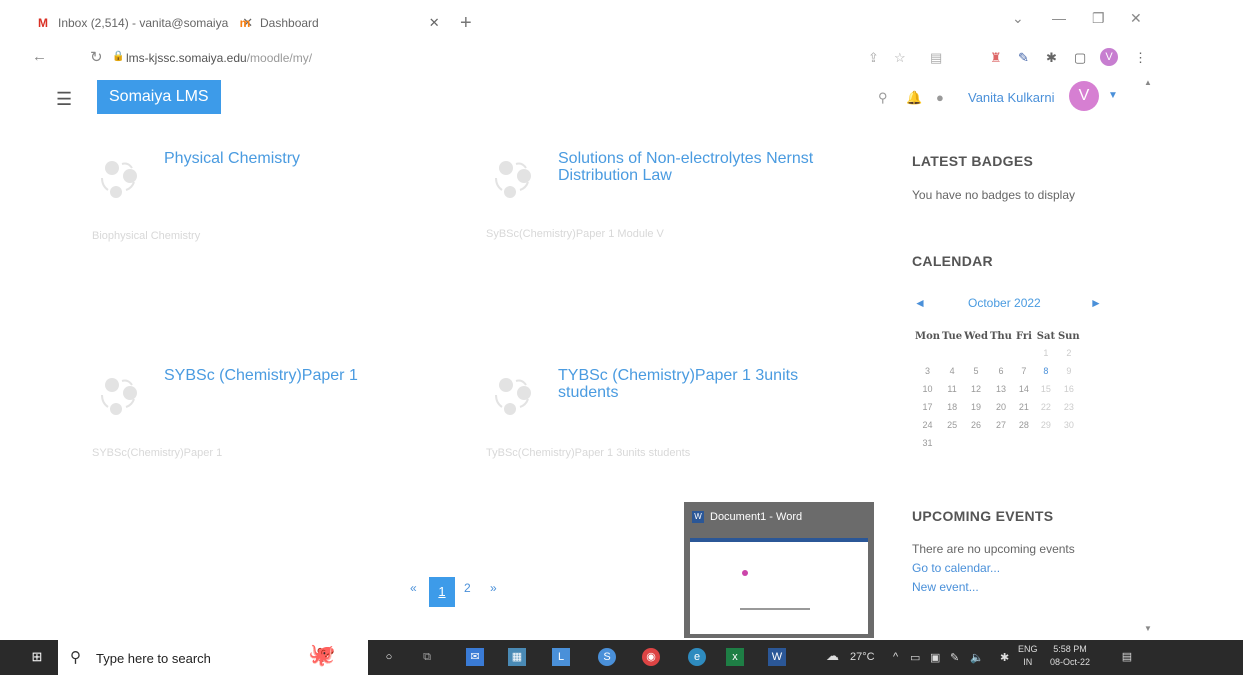  I want to click on calendar-day: 30, so click(1069, 425).